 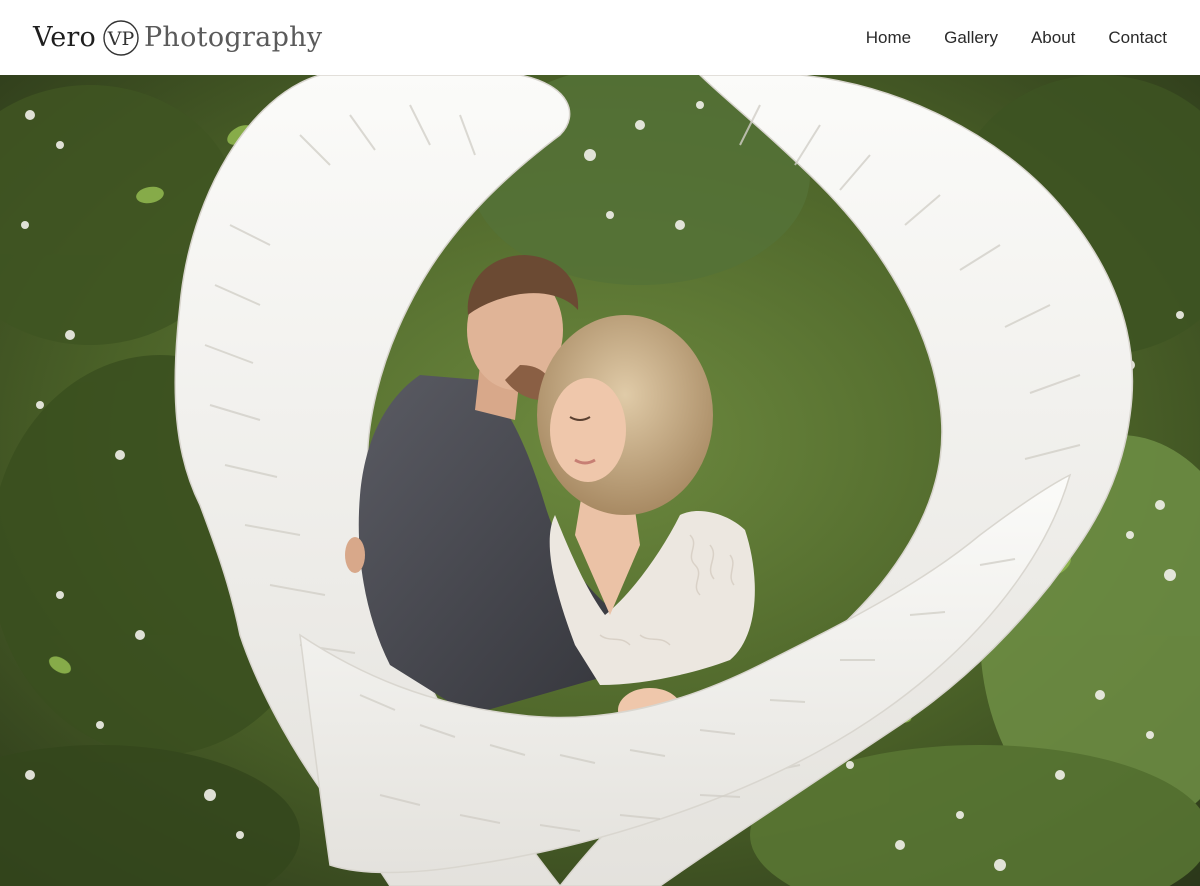 What do you see at coordinates (1137, 38) in the screenshot?
I see `nav-contact: Contact` at bounding box center [1137, 38].